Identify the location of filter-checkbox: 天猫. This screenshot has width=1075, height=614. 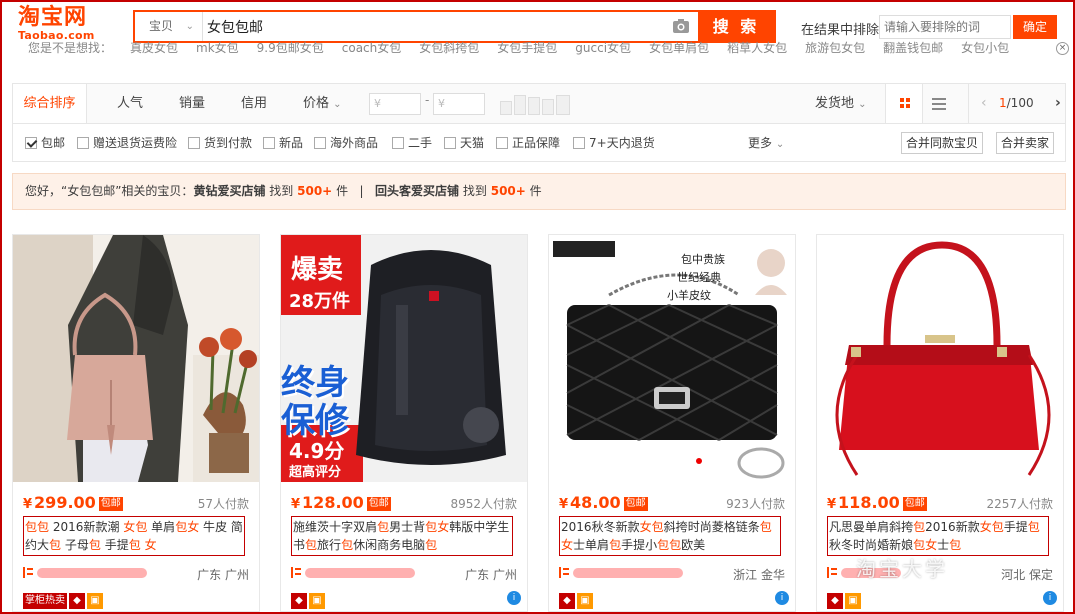
(464, 143).